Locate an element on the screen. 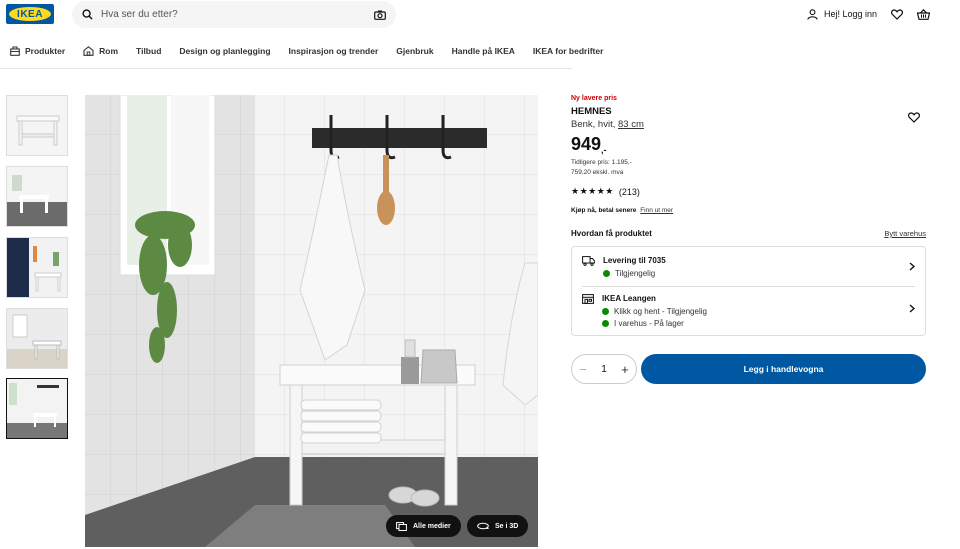 This screenshot has height=549, width=960. delivery-status-text: Tilgjengelig is located at coordinates (635, 273).